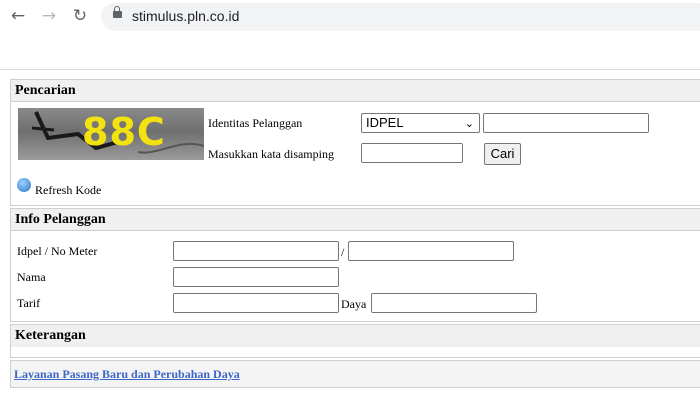 The image size is (700, 393). What do you see at coordinates (117, 12) in the screenshot?
I see `lock-icon` at bounding box center [117, 12].